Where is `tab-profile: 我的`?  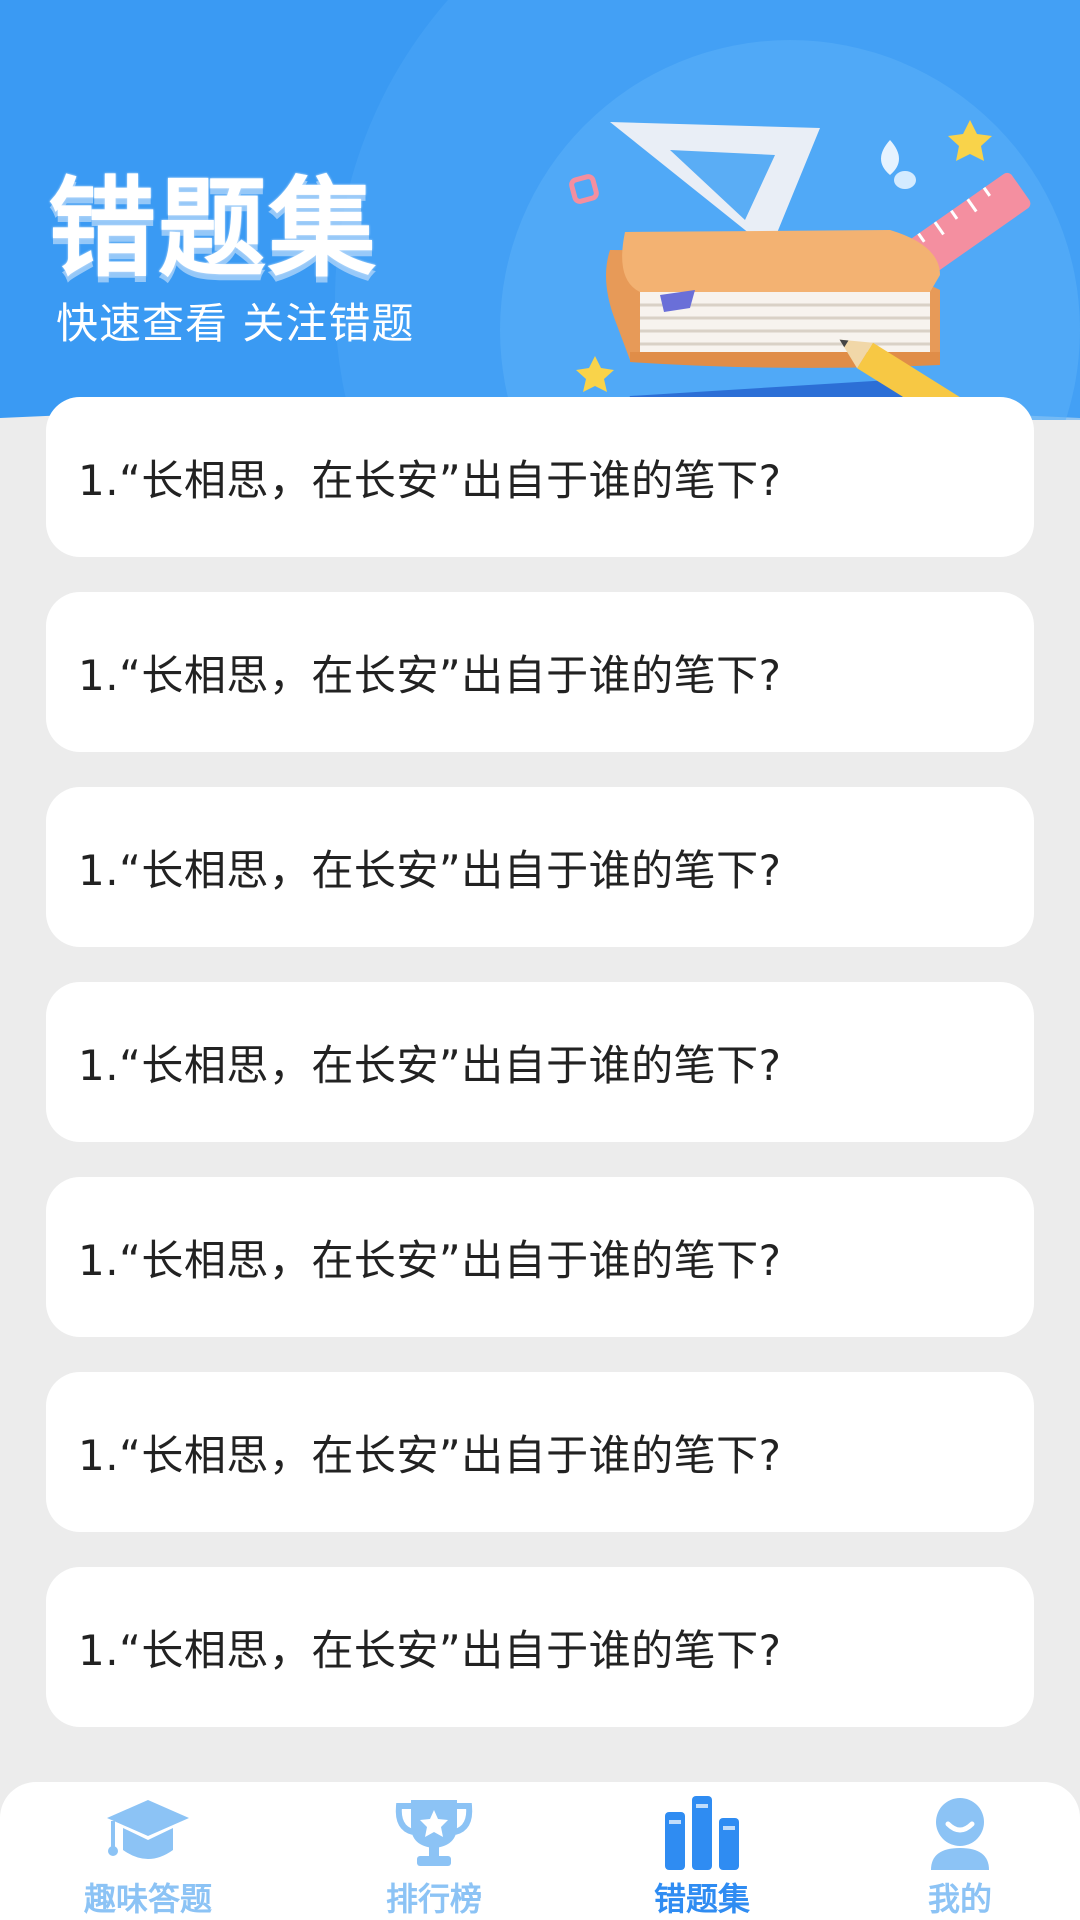
tab-profile: 我的 is located at coordinates (960, 1851).